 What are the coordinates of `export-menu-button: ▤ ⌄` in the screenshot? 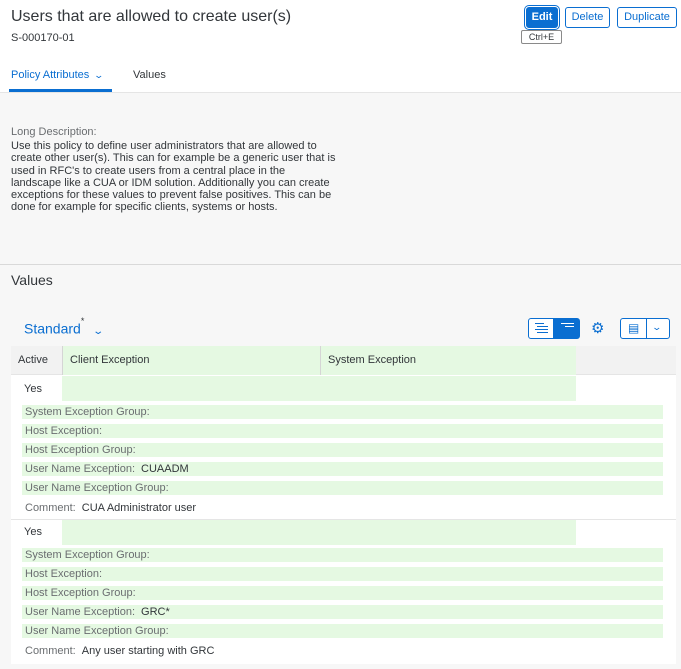 It's located at (645, 328).